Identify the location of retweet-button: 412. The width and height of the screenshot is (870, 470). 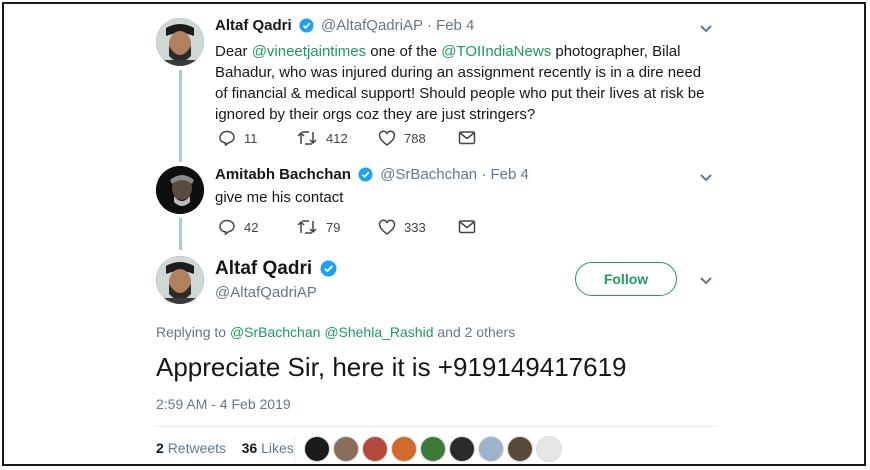
(326, 138).